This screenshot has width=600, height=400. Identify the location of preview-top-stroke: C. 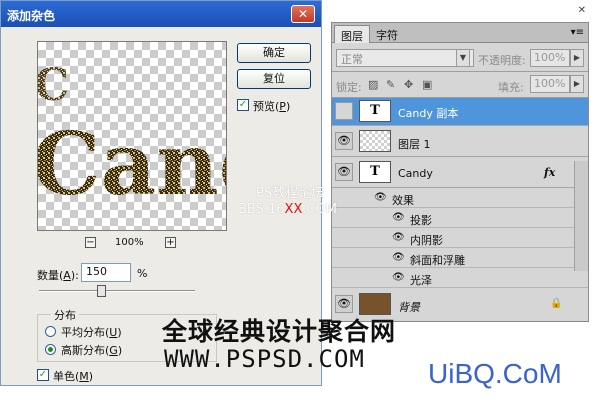
(53, 85).